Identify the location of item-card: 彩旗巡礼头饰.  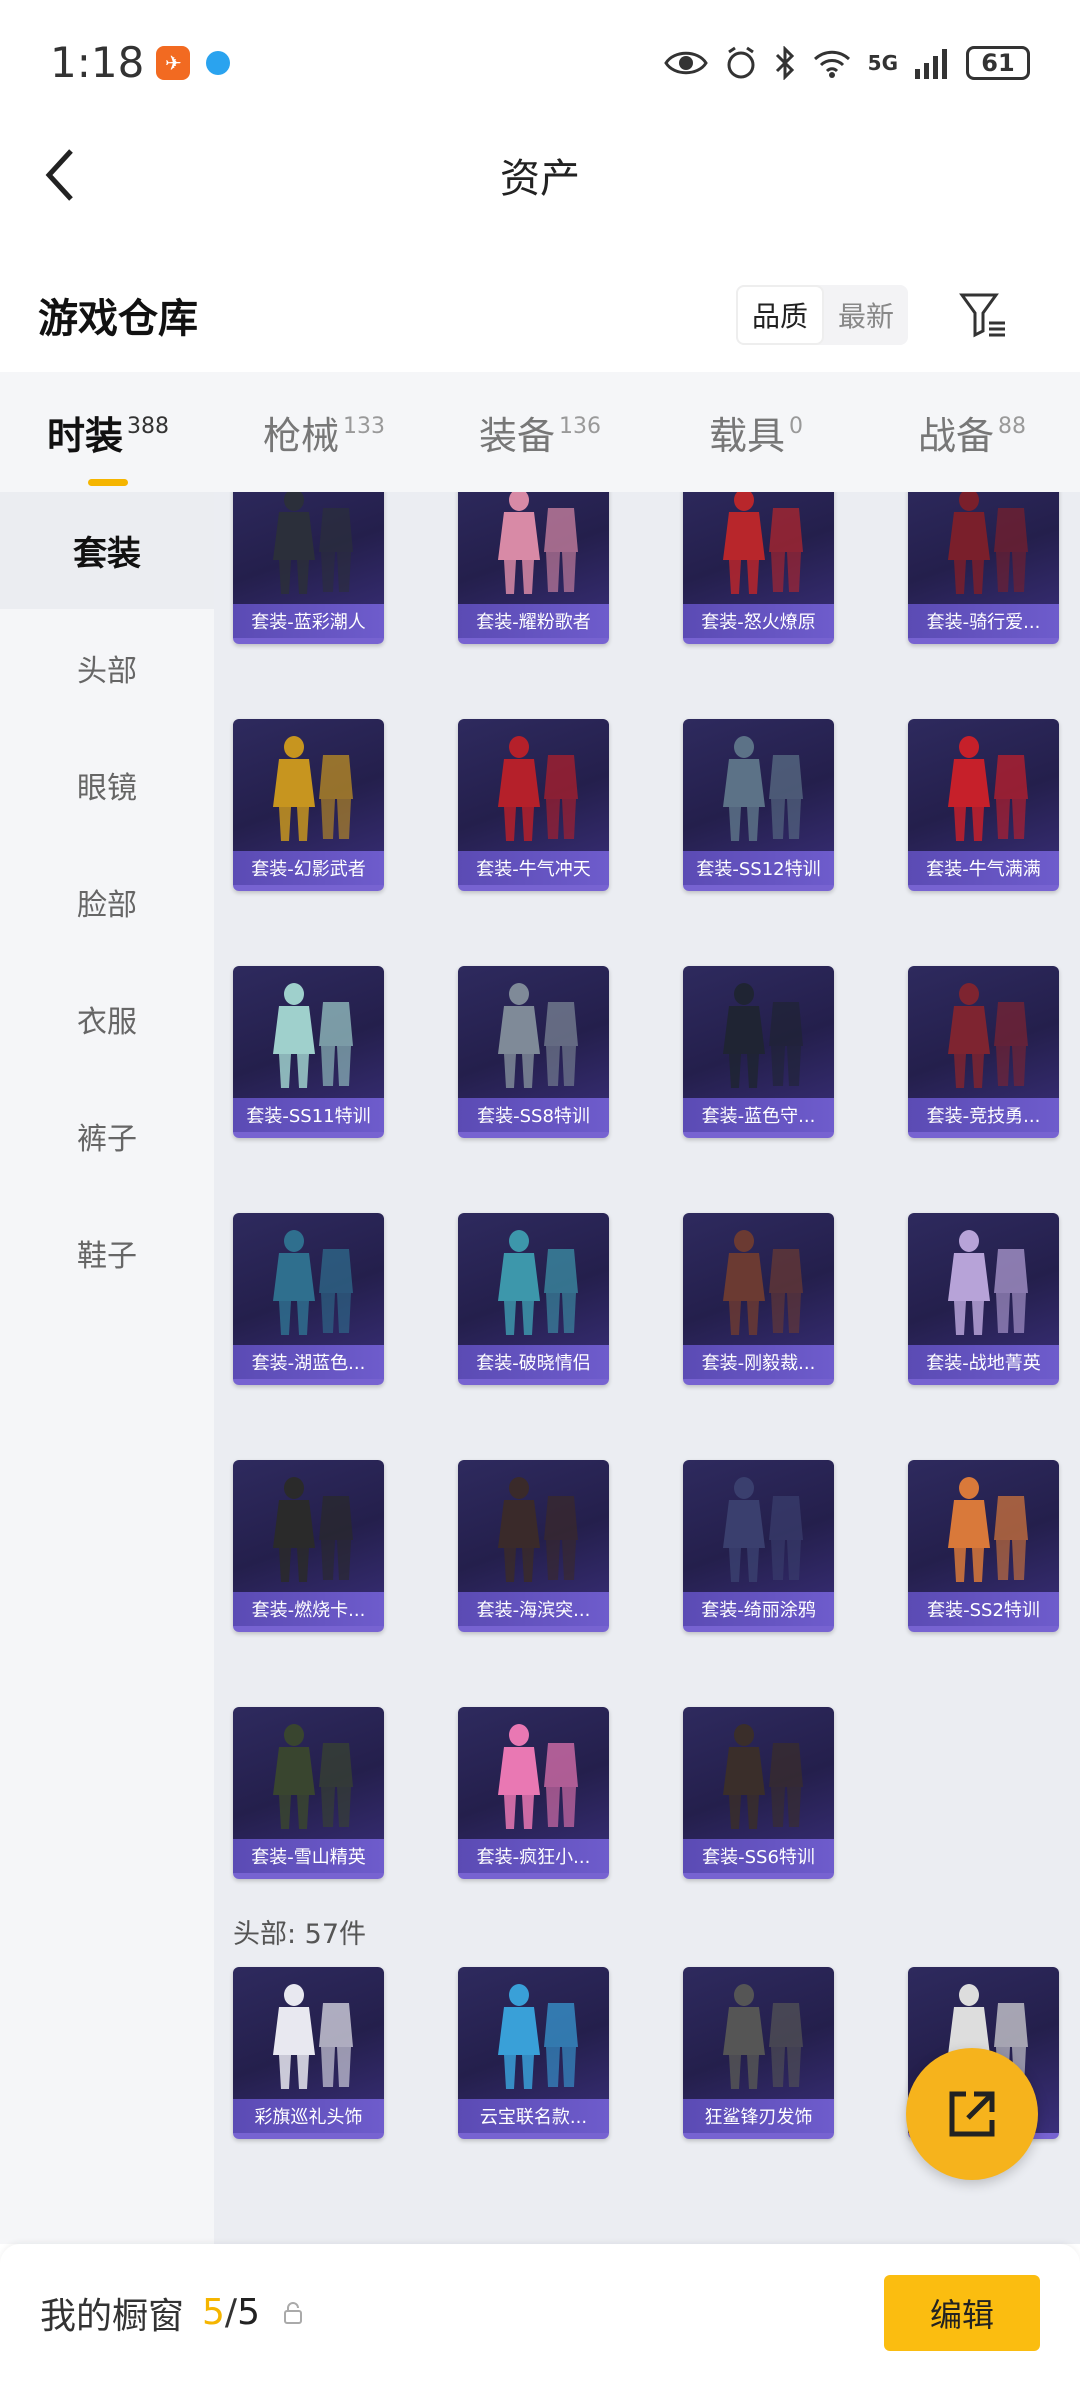
(308, 2053).